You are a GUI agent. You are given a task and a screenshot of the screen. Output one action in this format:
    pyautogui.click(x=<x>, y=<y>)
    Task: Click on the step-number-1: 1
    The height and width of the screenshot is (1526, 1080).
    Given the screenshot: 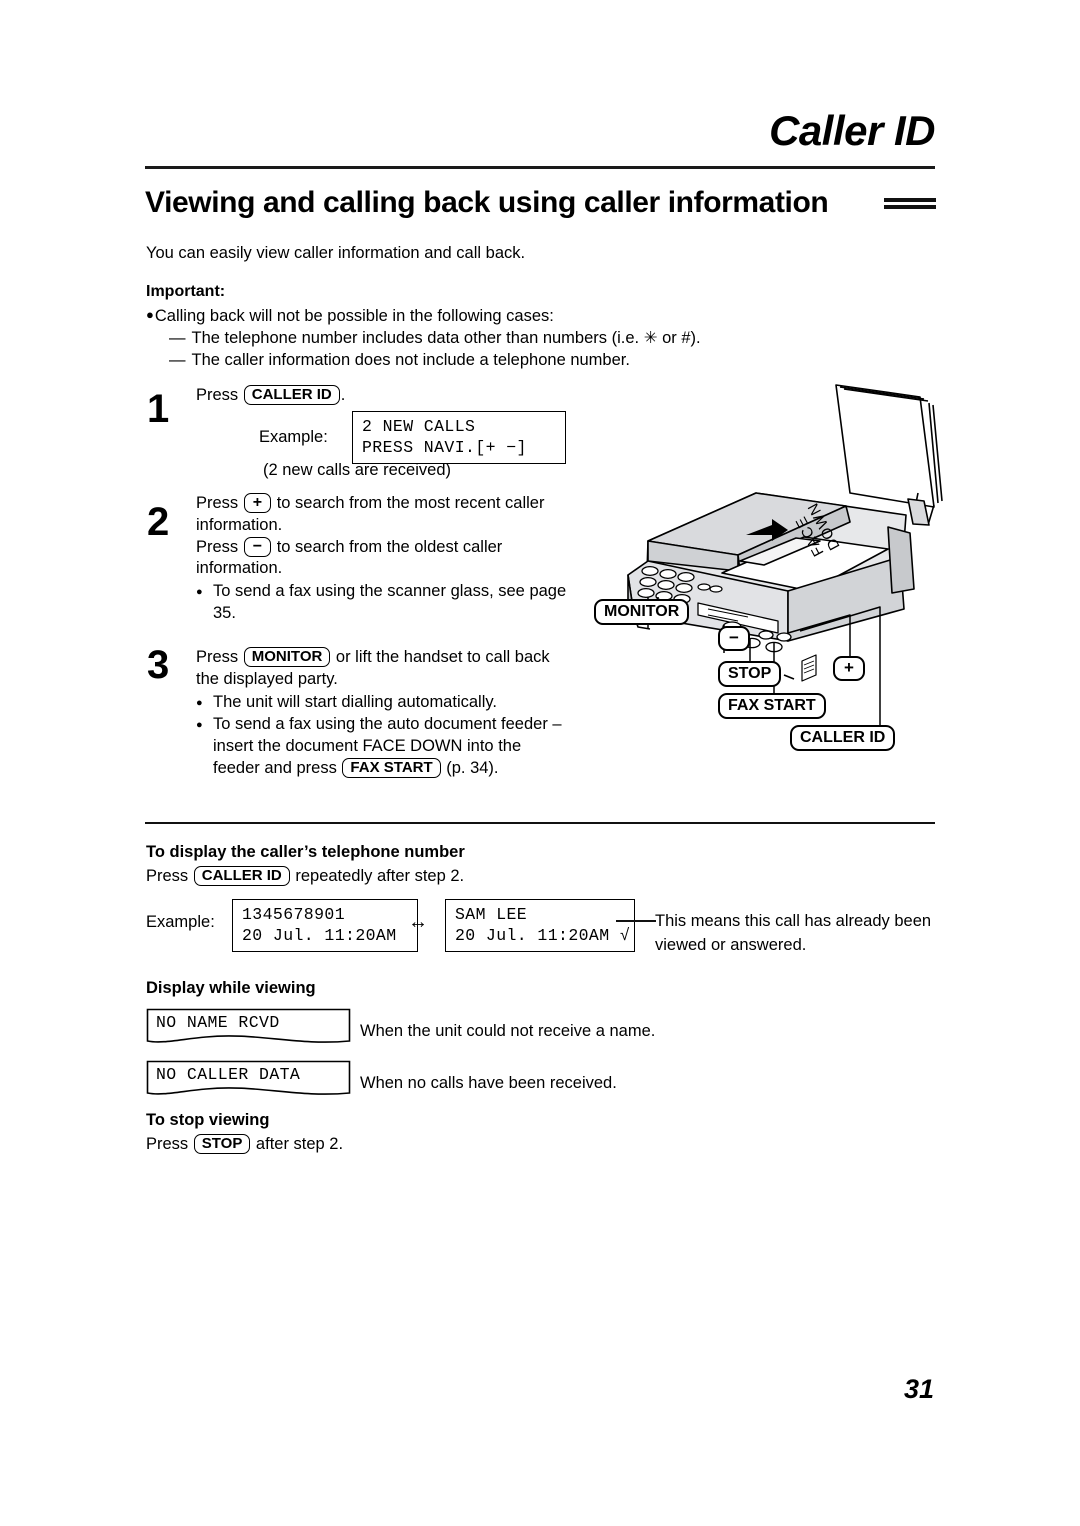 What is the action you would take?
    pyautogui.click(x=158, y=409)
    